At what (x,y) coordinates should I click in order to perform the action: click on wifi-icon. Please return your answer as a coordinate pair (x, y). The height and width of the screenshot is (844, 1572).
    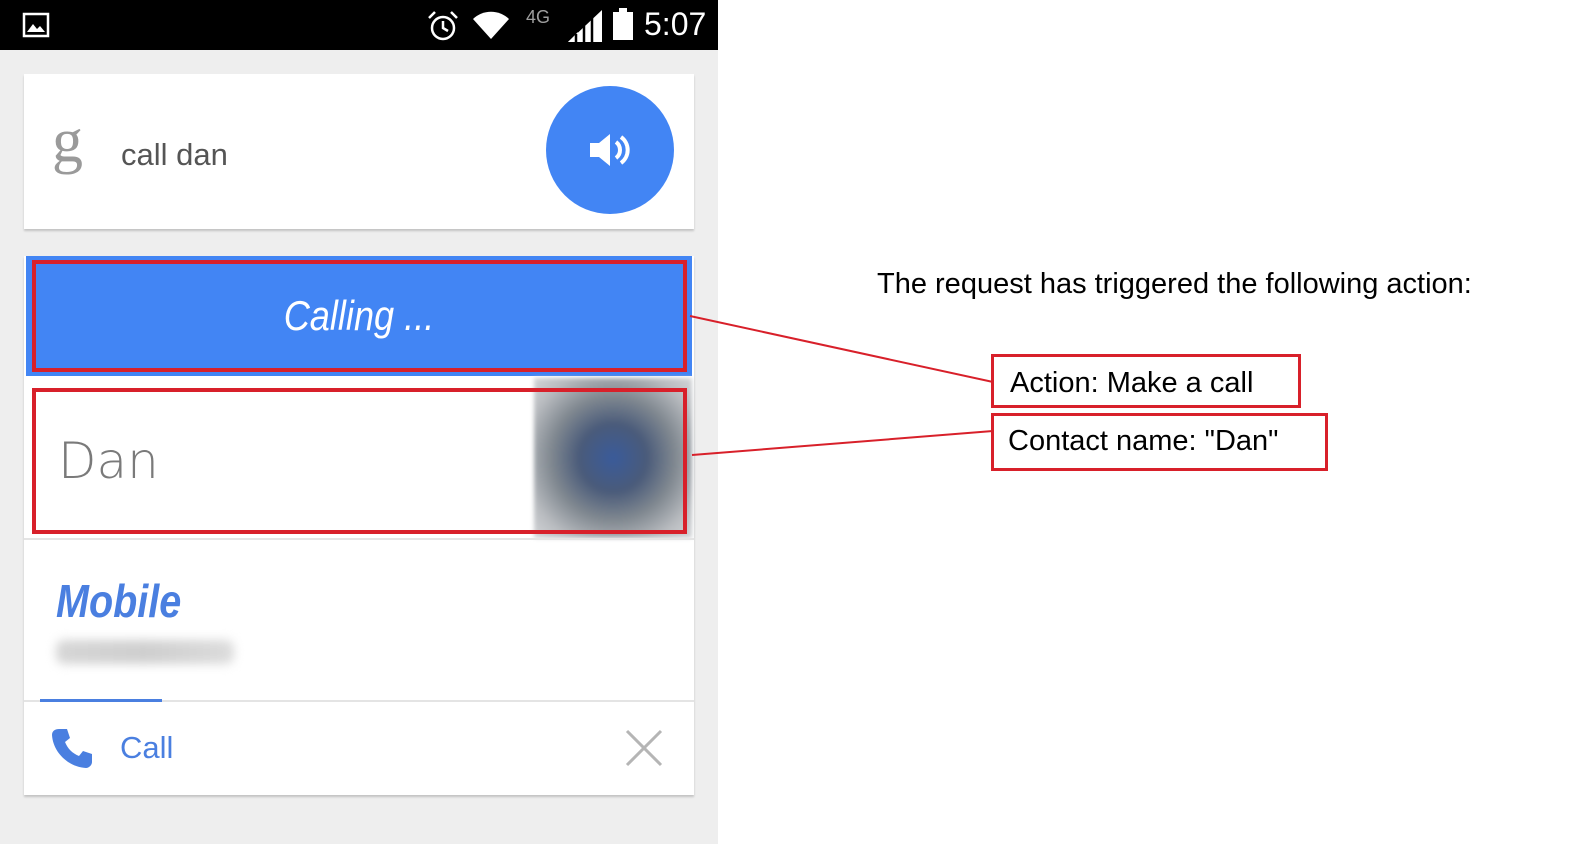
    Looking at the image, I should click on (491, 25).